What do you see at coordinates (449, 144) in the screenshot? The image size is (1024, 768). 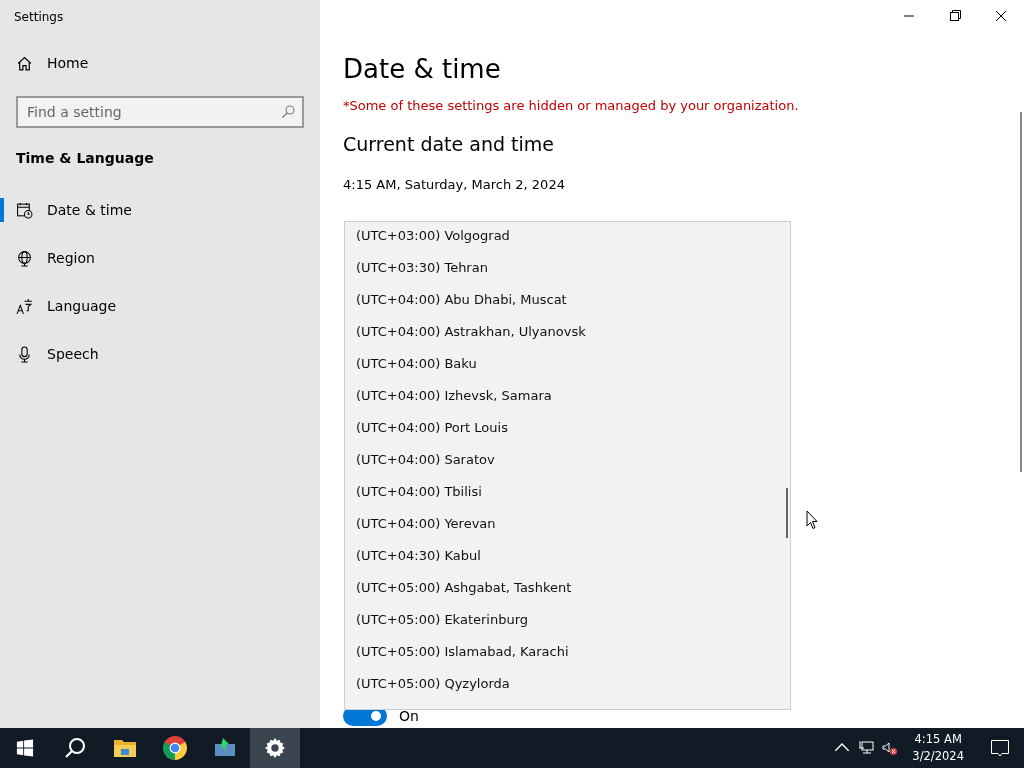 I see `section-heading: Current date and time` at bounding box center [449, 144].